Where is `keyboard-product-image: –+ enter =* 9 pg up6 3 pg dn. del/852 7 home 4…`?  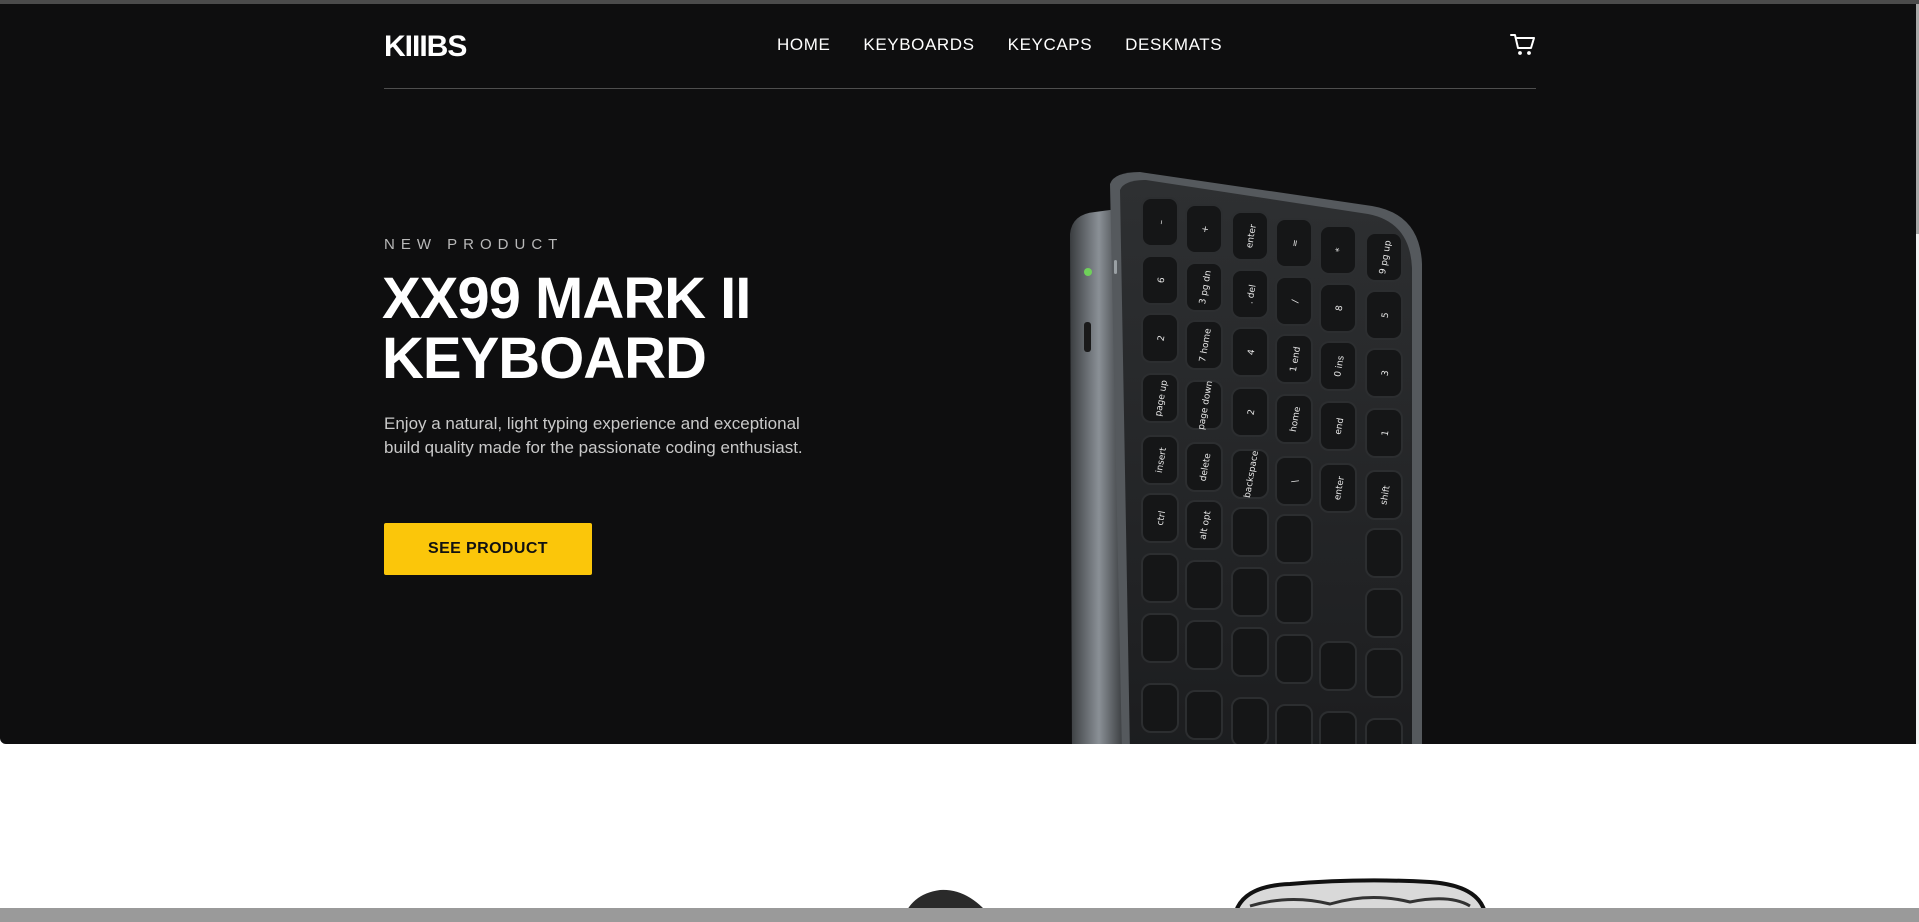
keyboard-product-image: –+ enter =* 9 pg up6 3 pg dn. del/852 7 home 4… is located at coordinates (1246, 458).